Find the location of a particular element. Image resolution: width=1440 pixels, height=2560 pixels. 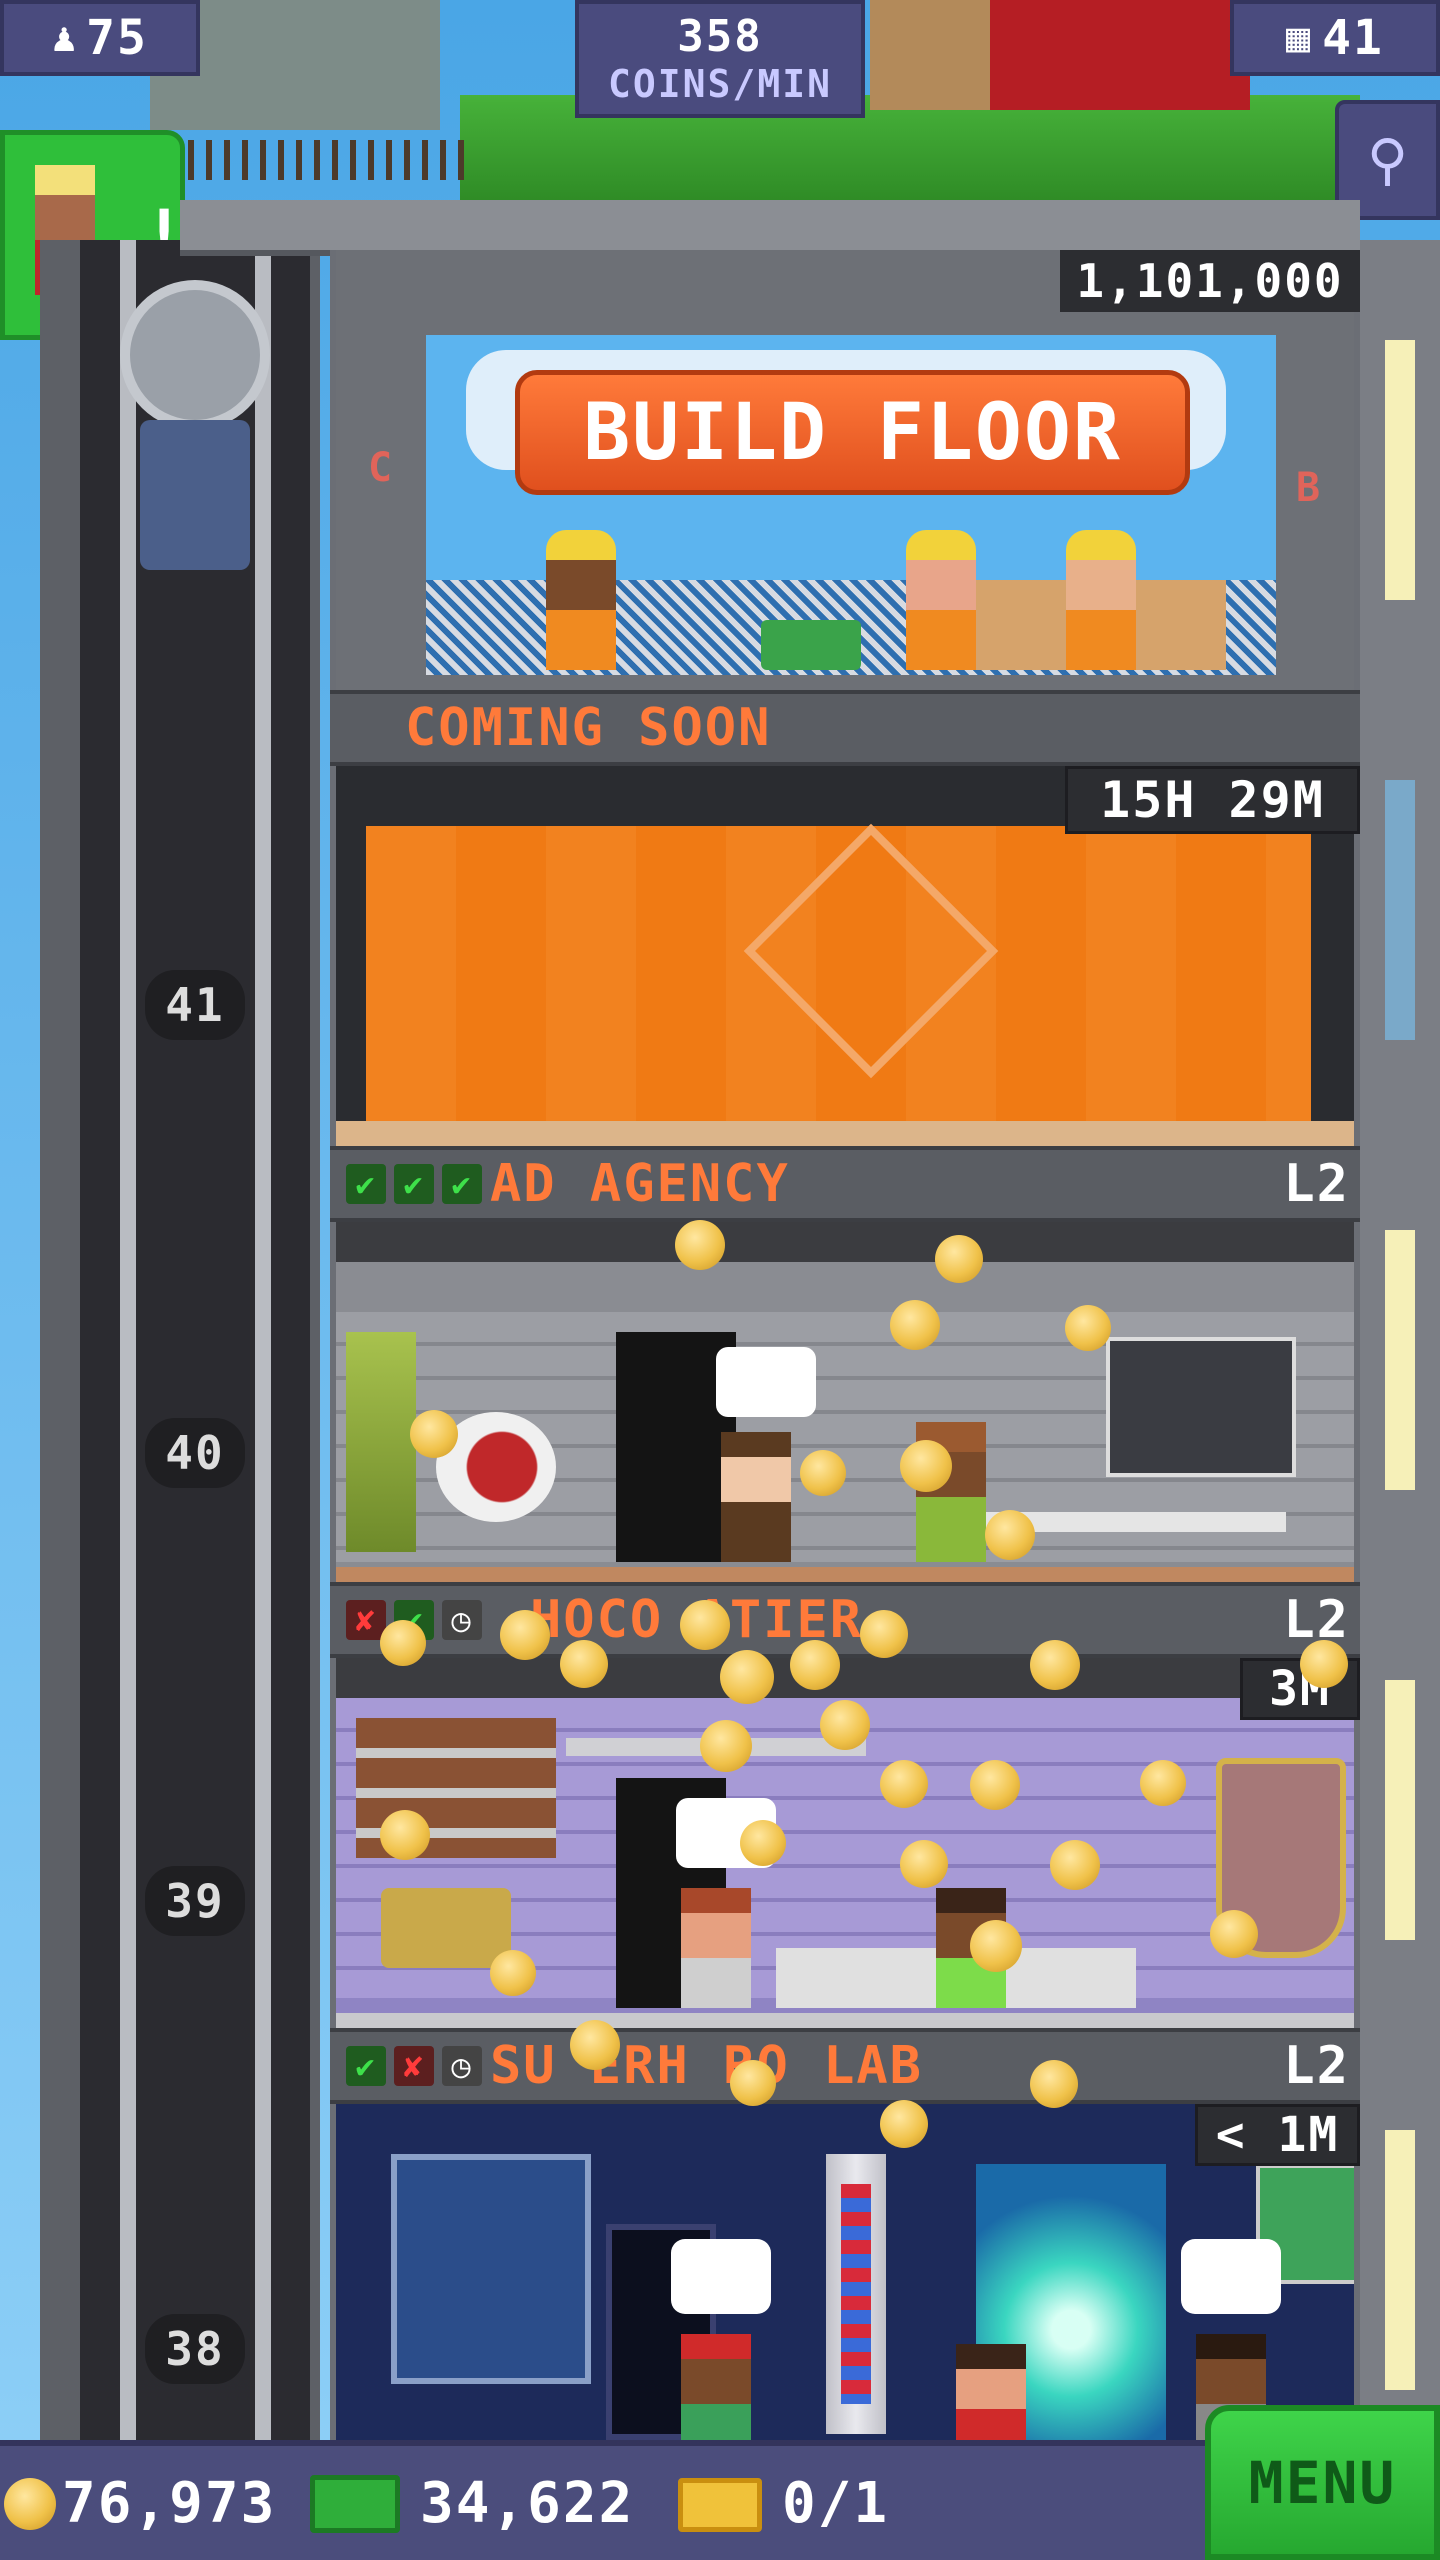

roof-building-wood is located at coordinates (930, 55).